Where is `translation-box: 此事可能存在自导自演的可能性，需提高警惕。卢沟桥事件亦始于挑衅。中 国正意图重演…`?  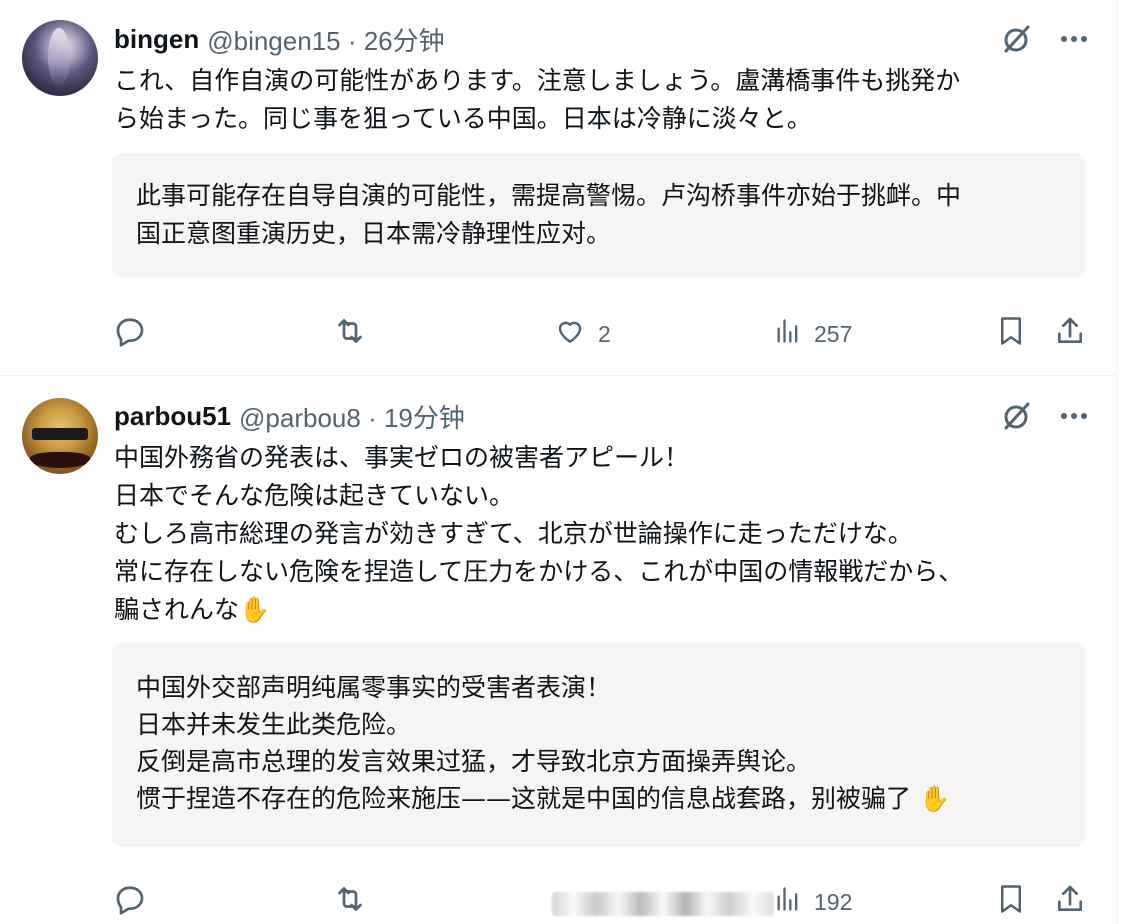 translation-box: 此事可能存在自导自演的可能性，需提高警惕。卢沟桥事件亦始于挑衅。中 国正意图重演… is located at coordinates (598, 215).